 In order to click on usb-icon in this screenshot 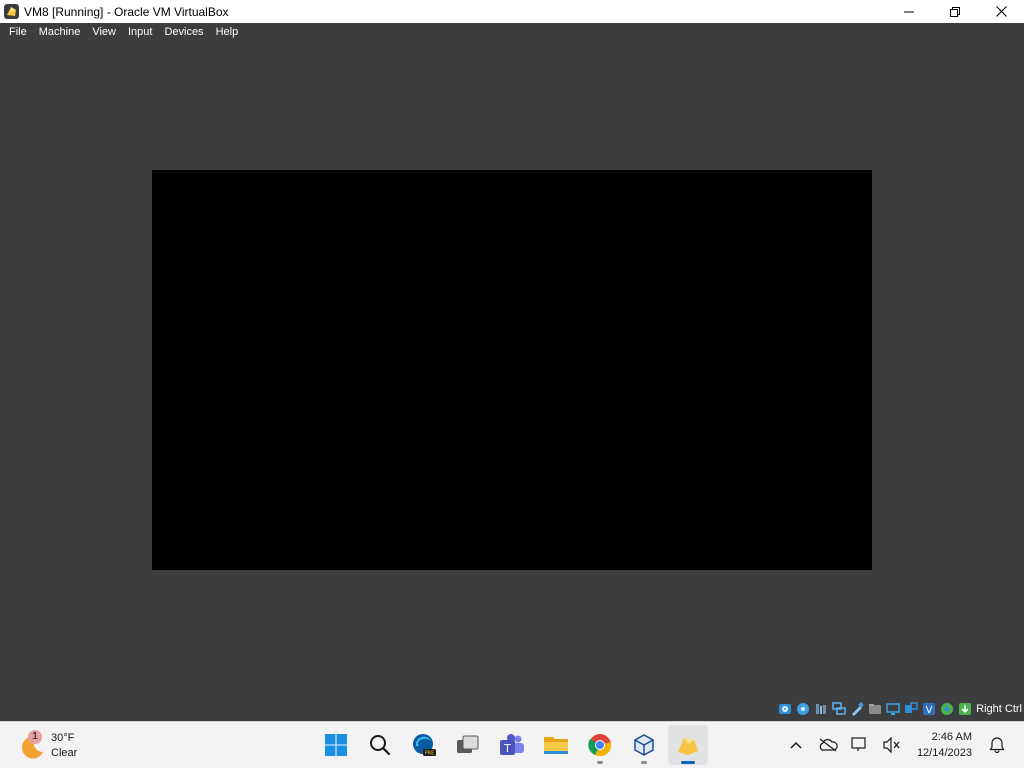, I will do `click(857, 709)`.